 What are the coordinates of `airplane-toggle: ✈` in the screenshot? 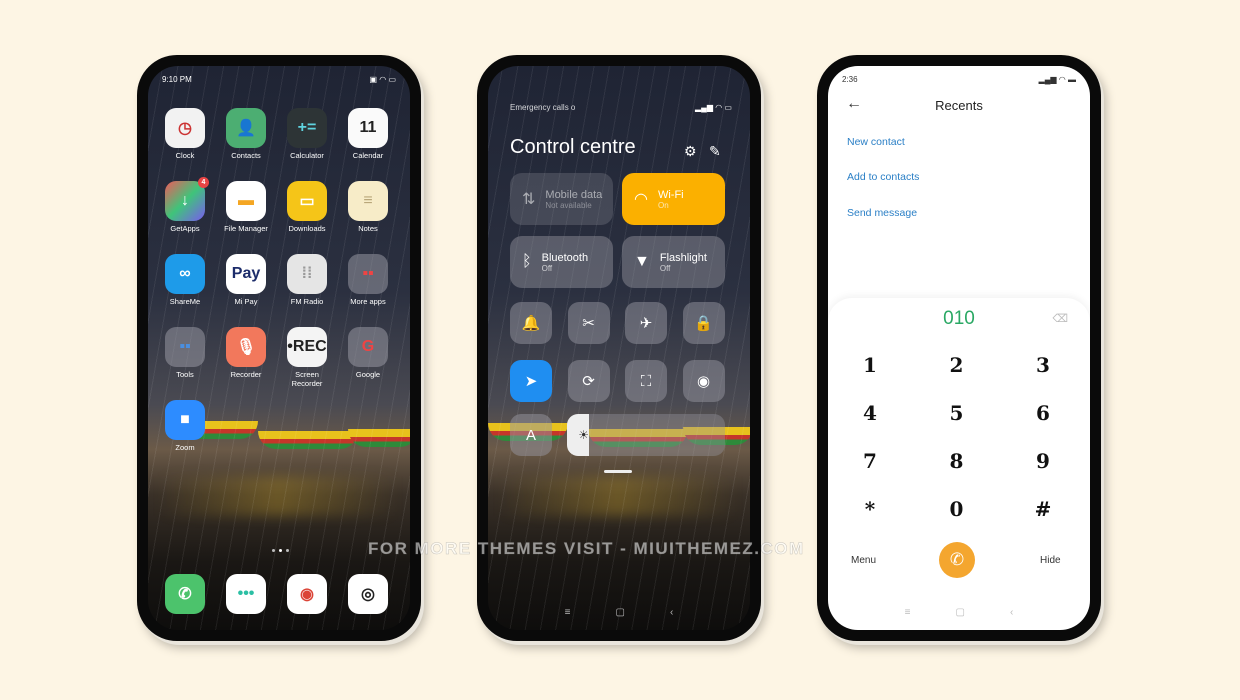 It's located at (646, 323).